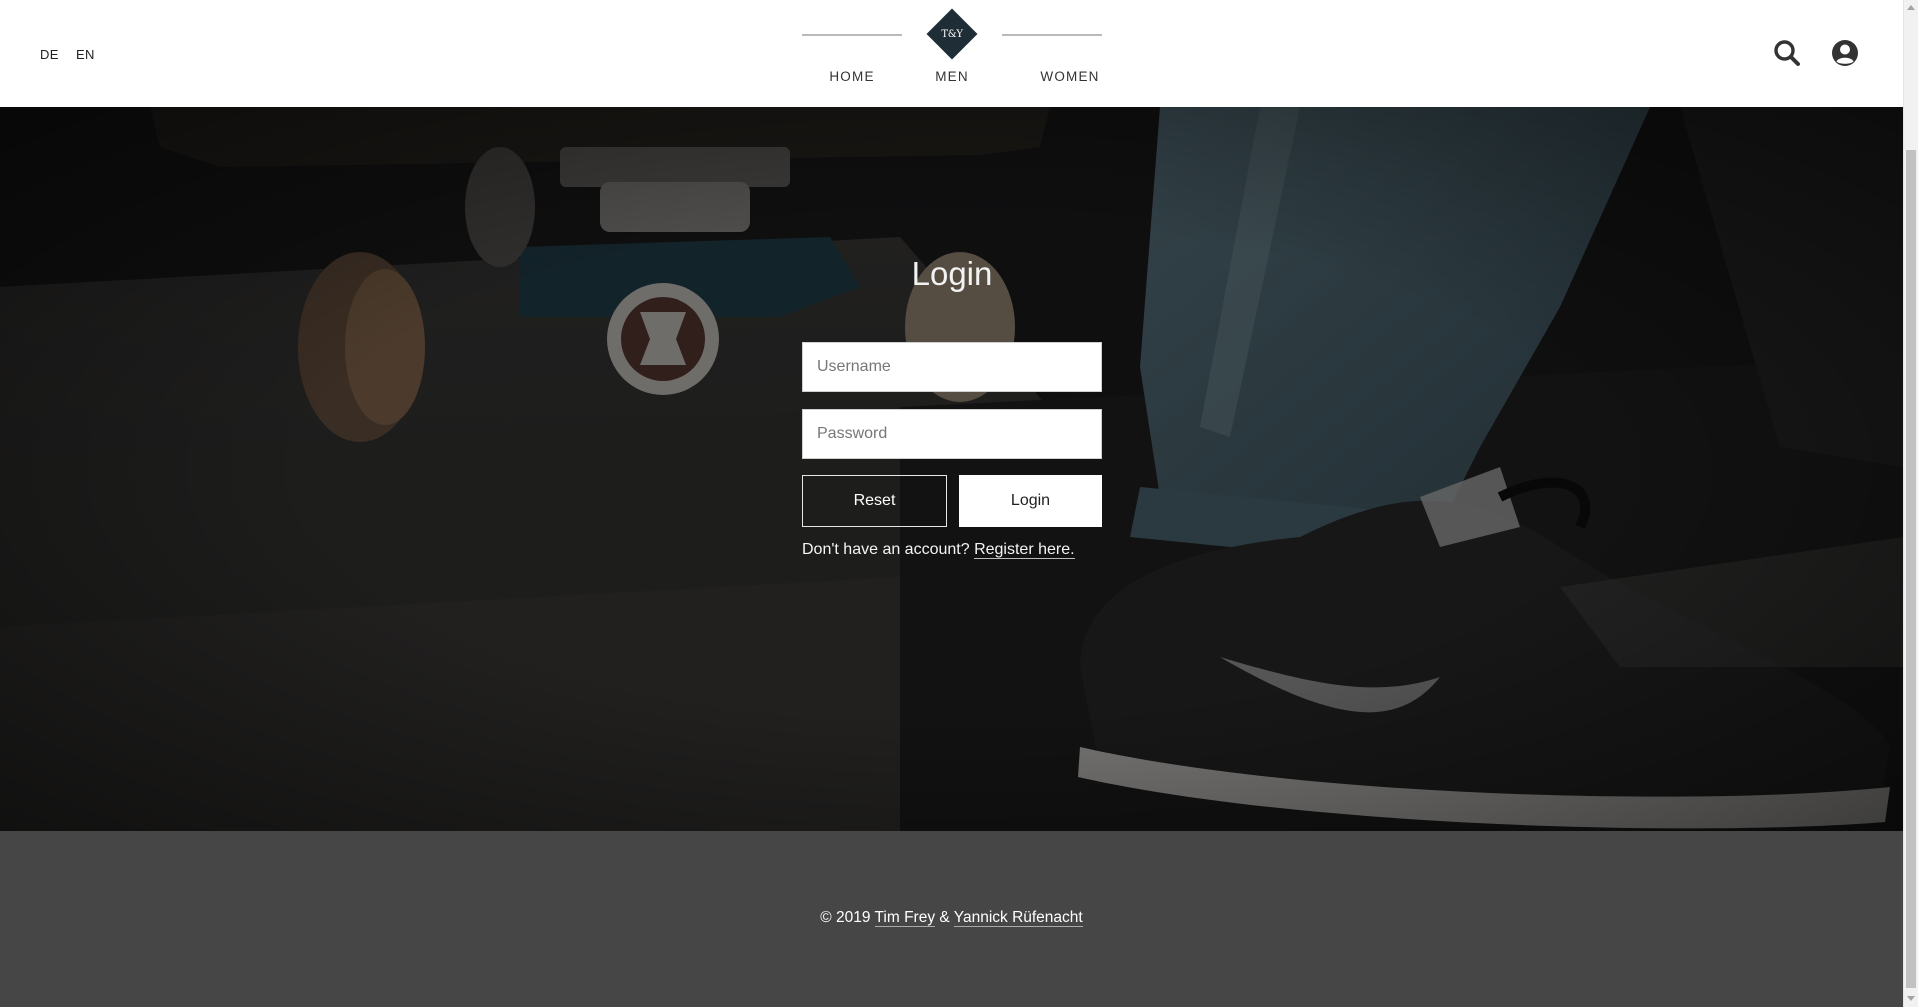 The image size is (1918, 1007). I want to click on scrollbar-thumb, so click(1911, 569).